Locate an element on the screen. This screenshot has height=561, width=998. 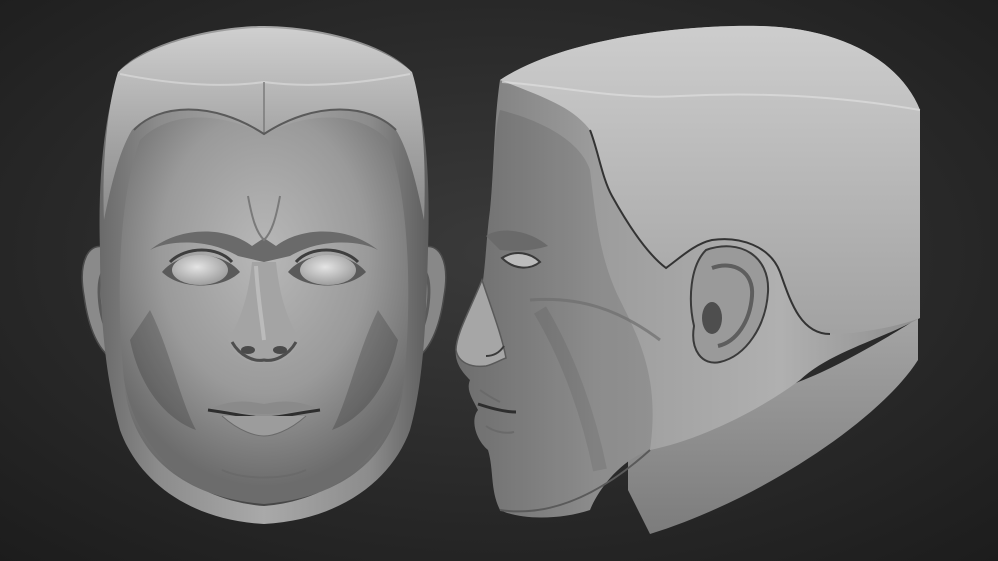
right-eye is located at coordinates (328, 270).